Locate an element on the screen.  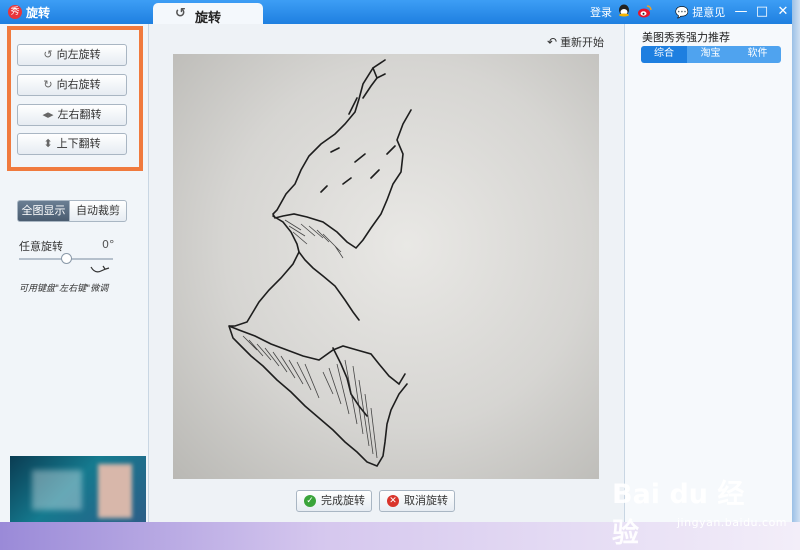
tab-rotate: ↺ 旋转 is located at coordinates (208, 14).